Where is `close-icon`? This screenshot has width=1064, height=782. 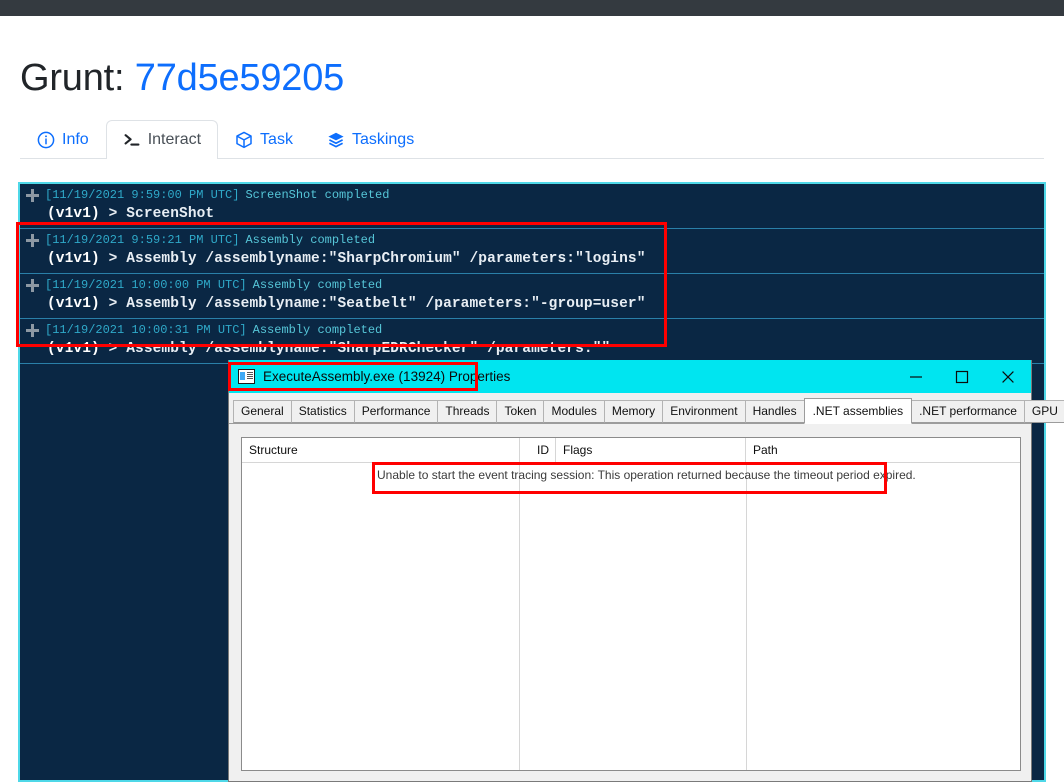
close-icon is located at coordinates (1008, 376).